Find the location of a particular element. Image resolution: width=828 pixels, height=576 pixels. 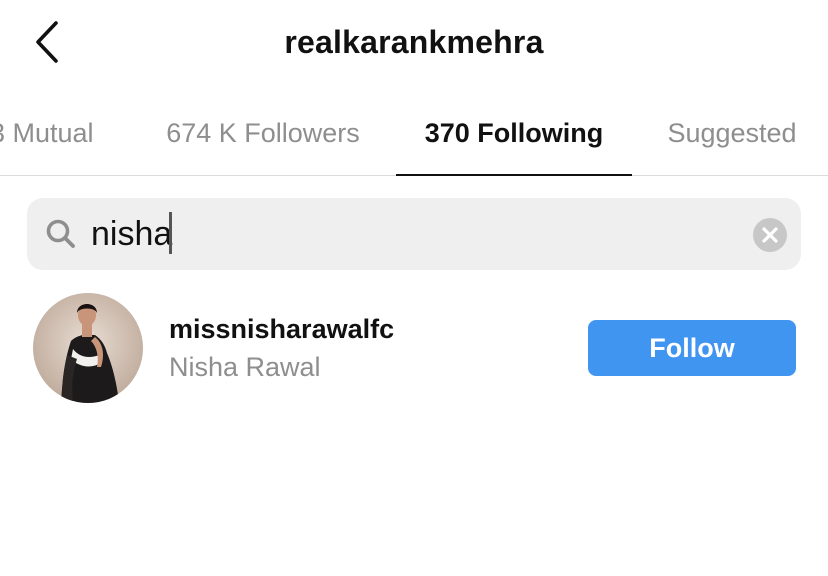

page-title: realkarankmehra is located at coordinates (414, 42).